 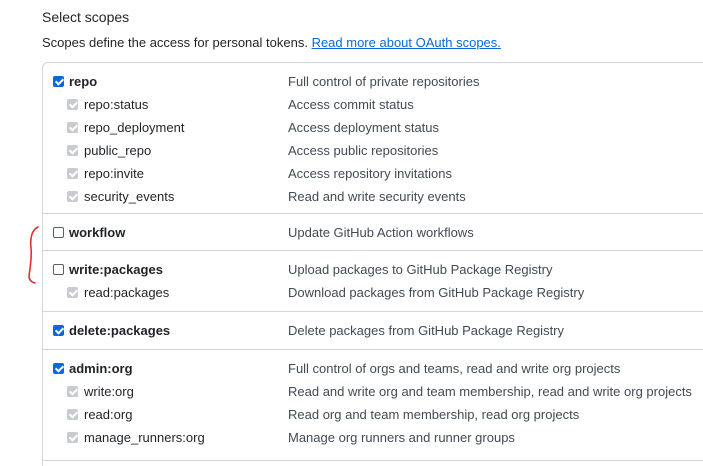 What do you see at coordinates (351, 104) in the screenshot?
I see `scope-description: Access commit status` at bounding box center [351, 104].